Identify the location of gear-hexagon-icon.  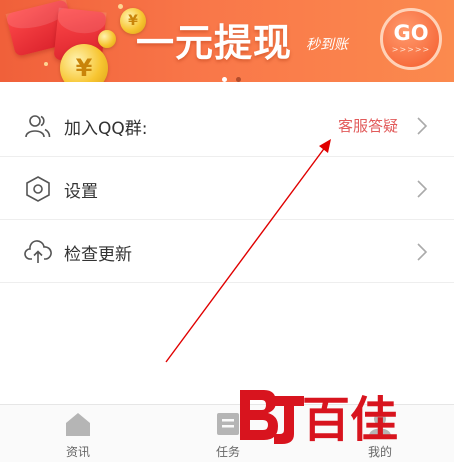
(38, 189).